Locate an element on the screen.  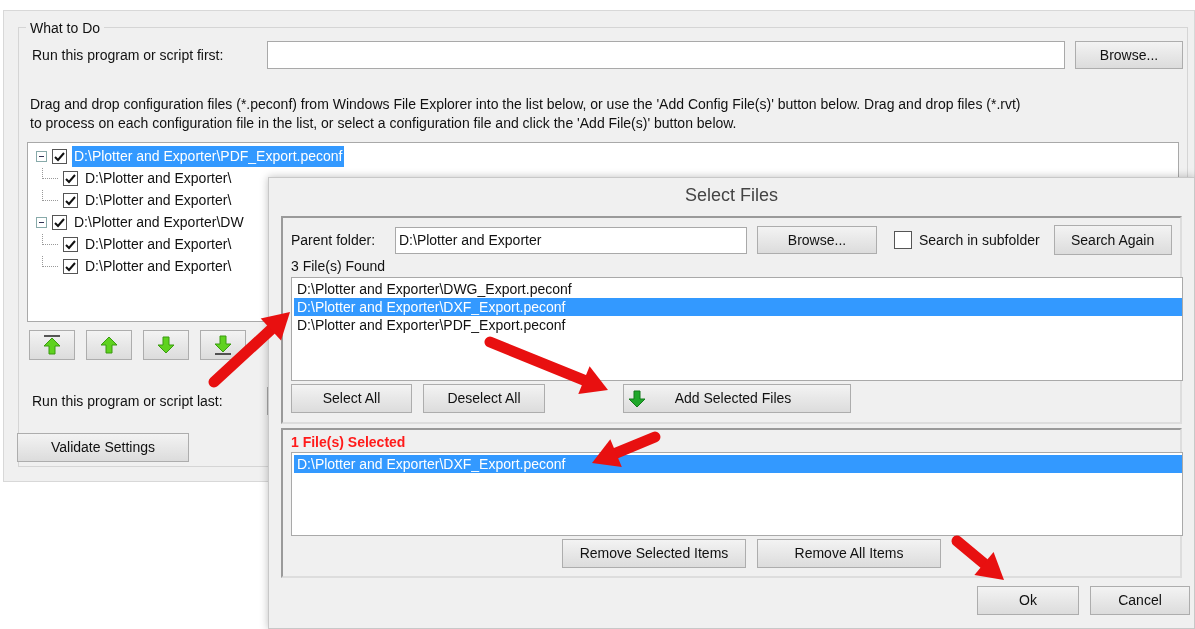
dialog-title: Select Files is located at coordinates (731, 195).